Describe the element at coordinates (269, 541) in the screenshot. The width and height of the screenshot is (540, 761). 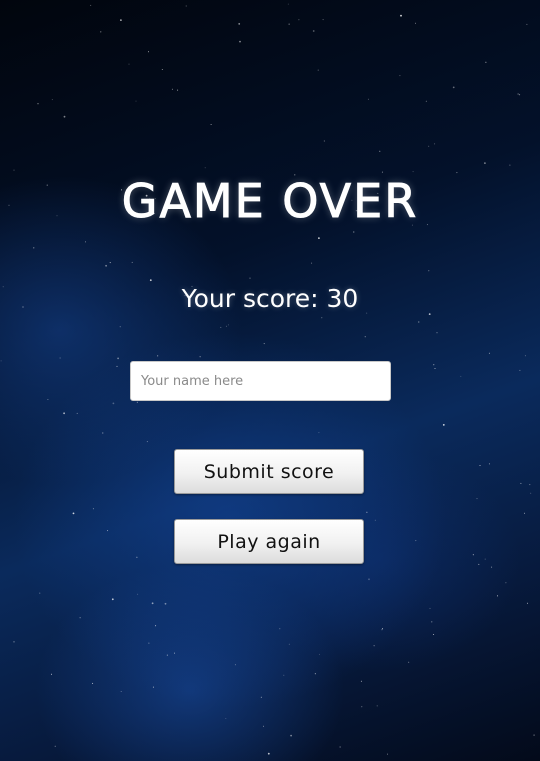
I see `play-again-button: Play again` at that location.